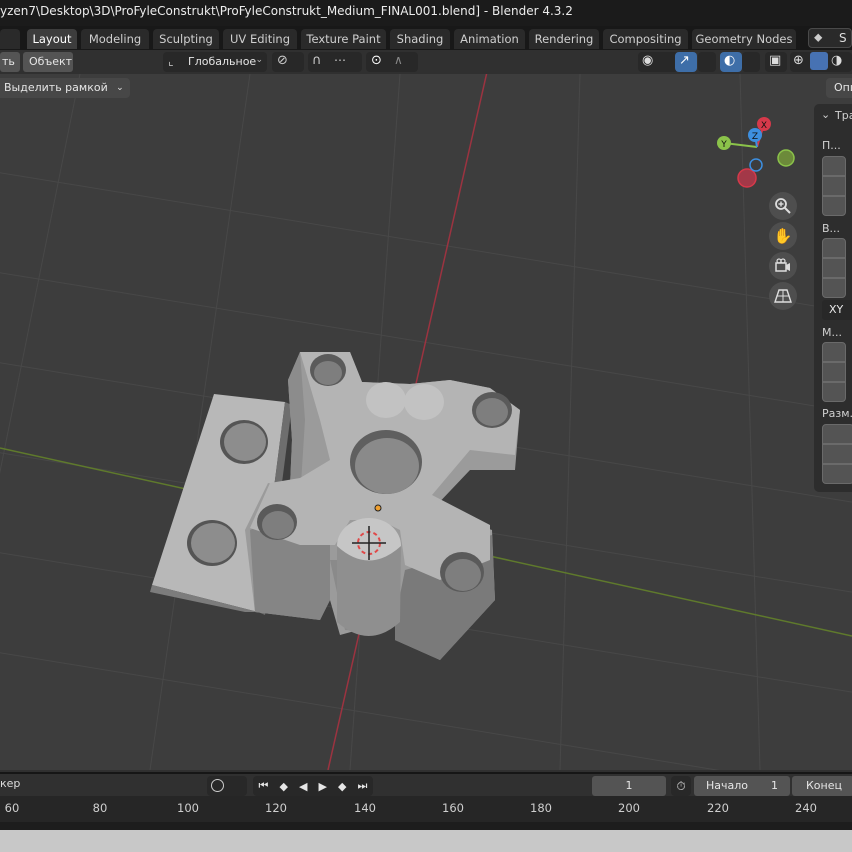 This screenshot has width=852, height=852. Describe the element at coordinates (378, 508) in the screenshot. I see `object-origin` at that location.